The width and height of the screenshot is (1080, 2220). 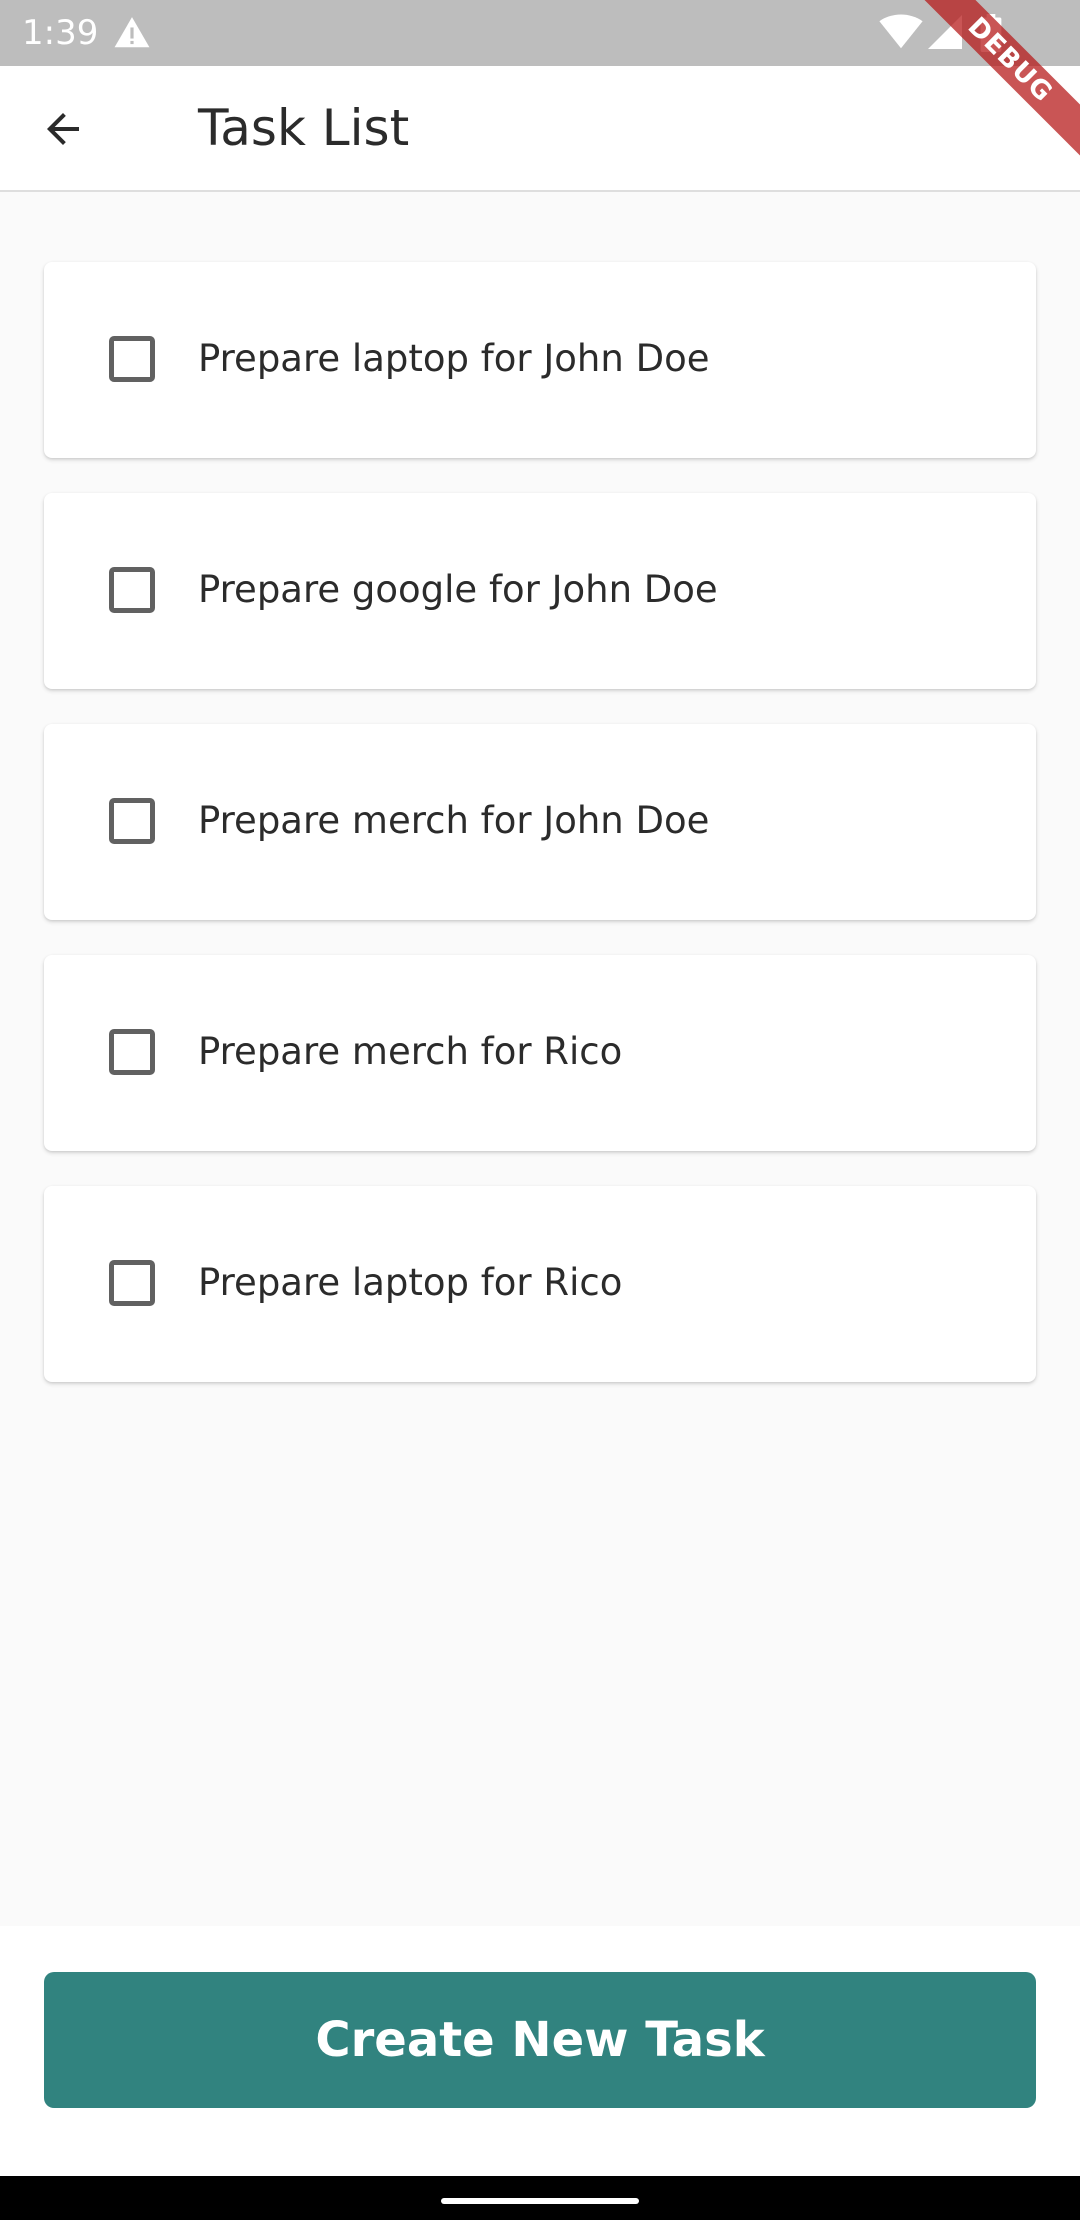 What do you see at coordinates (540, 129) in the screenshot?
I see `app-bar: Task List` at bounding box center [540, 129].